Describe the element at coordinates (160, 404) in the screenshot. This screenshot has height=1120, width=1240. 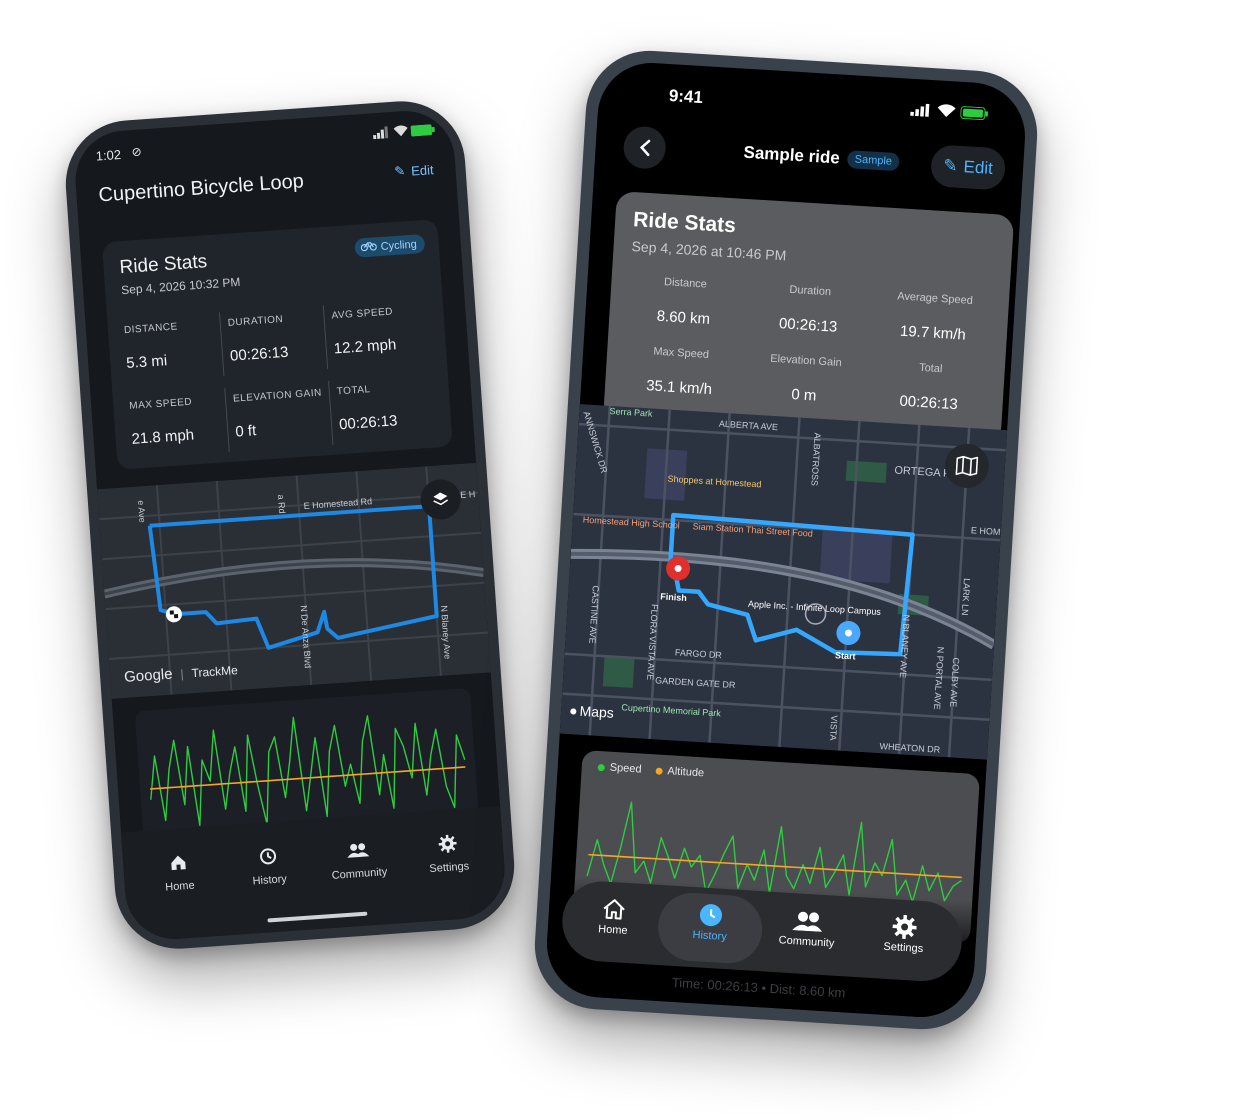
I see `stat-label: MAX SPEED` at that location.